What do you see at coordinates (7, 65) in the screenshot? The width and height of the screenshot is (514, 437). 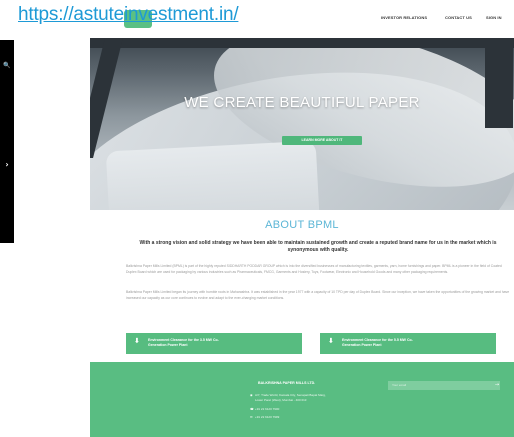 I see `search-icon: 🔍` at bounding box center [7, 65].